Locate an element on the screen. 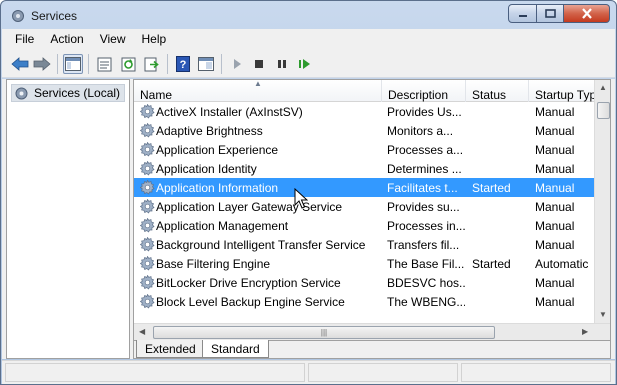 Image resolution: width=617 pixels, height=385 pixels. forward-arrow-icon is located at coordinates (42, 64).